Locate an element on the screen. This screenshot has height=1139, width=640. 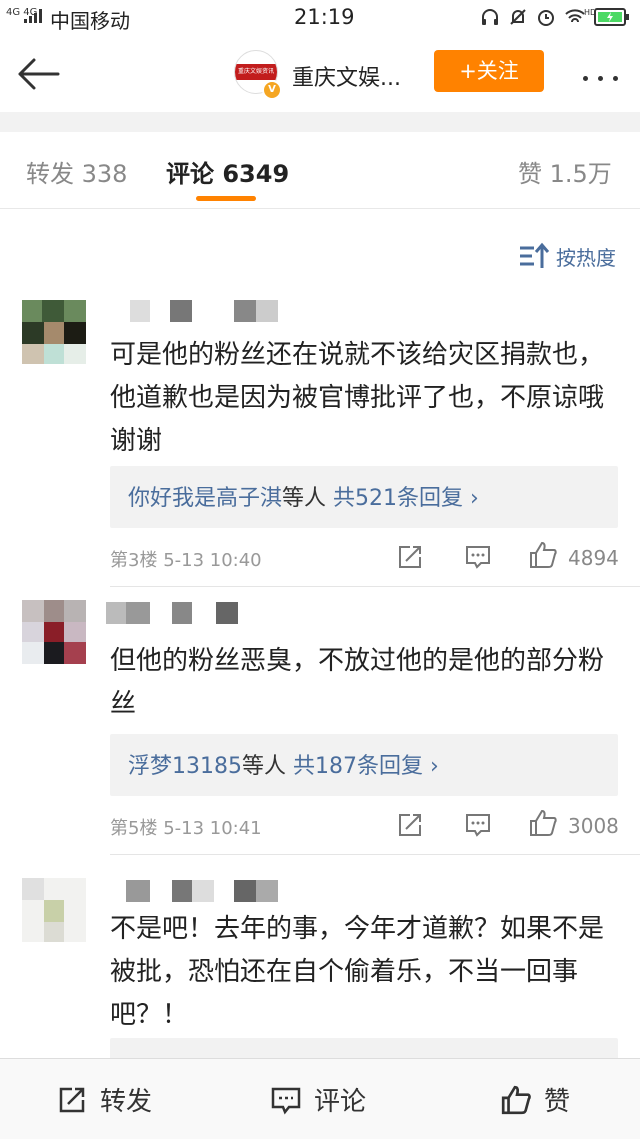
carrier-name: 中国移动 is located at coordinates (90, 21).